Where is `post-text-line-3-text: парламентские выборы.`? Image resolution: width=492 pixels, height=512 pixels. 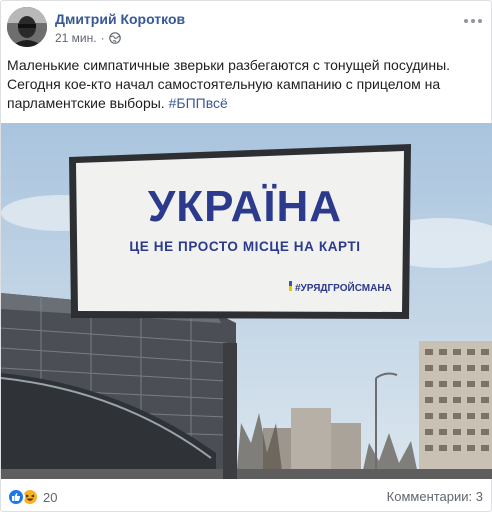 post-text-line-3-text: парламентские выборы. is located at coordinates (86, 103).